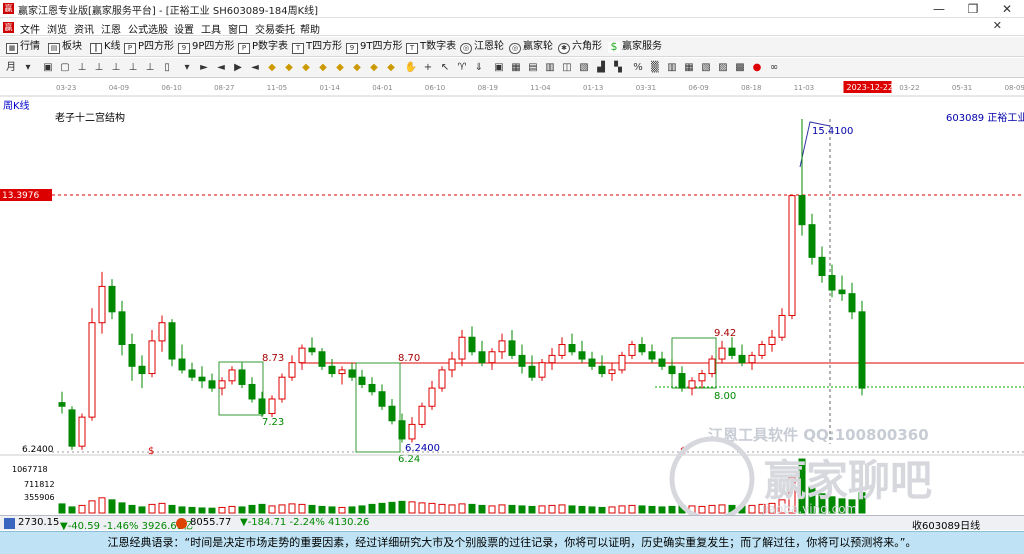 The image size is (1024, 554). Describe the element at coordinates (435, 88) in the screenshot. I see `date-tick: 06-10` at that location.